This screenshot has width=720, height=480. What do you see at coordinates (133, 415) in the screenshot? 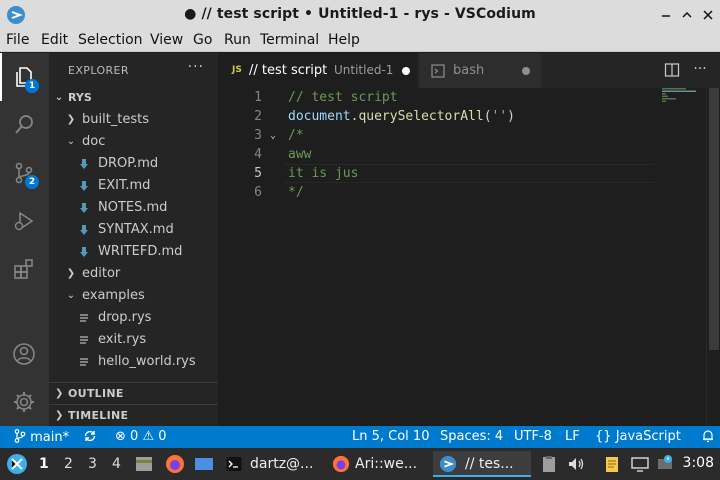
I see `timeline-section: ❯ TIMELINE` at bounding box center [133, 415].